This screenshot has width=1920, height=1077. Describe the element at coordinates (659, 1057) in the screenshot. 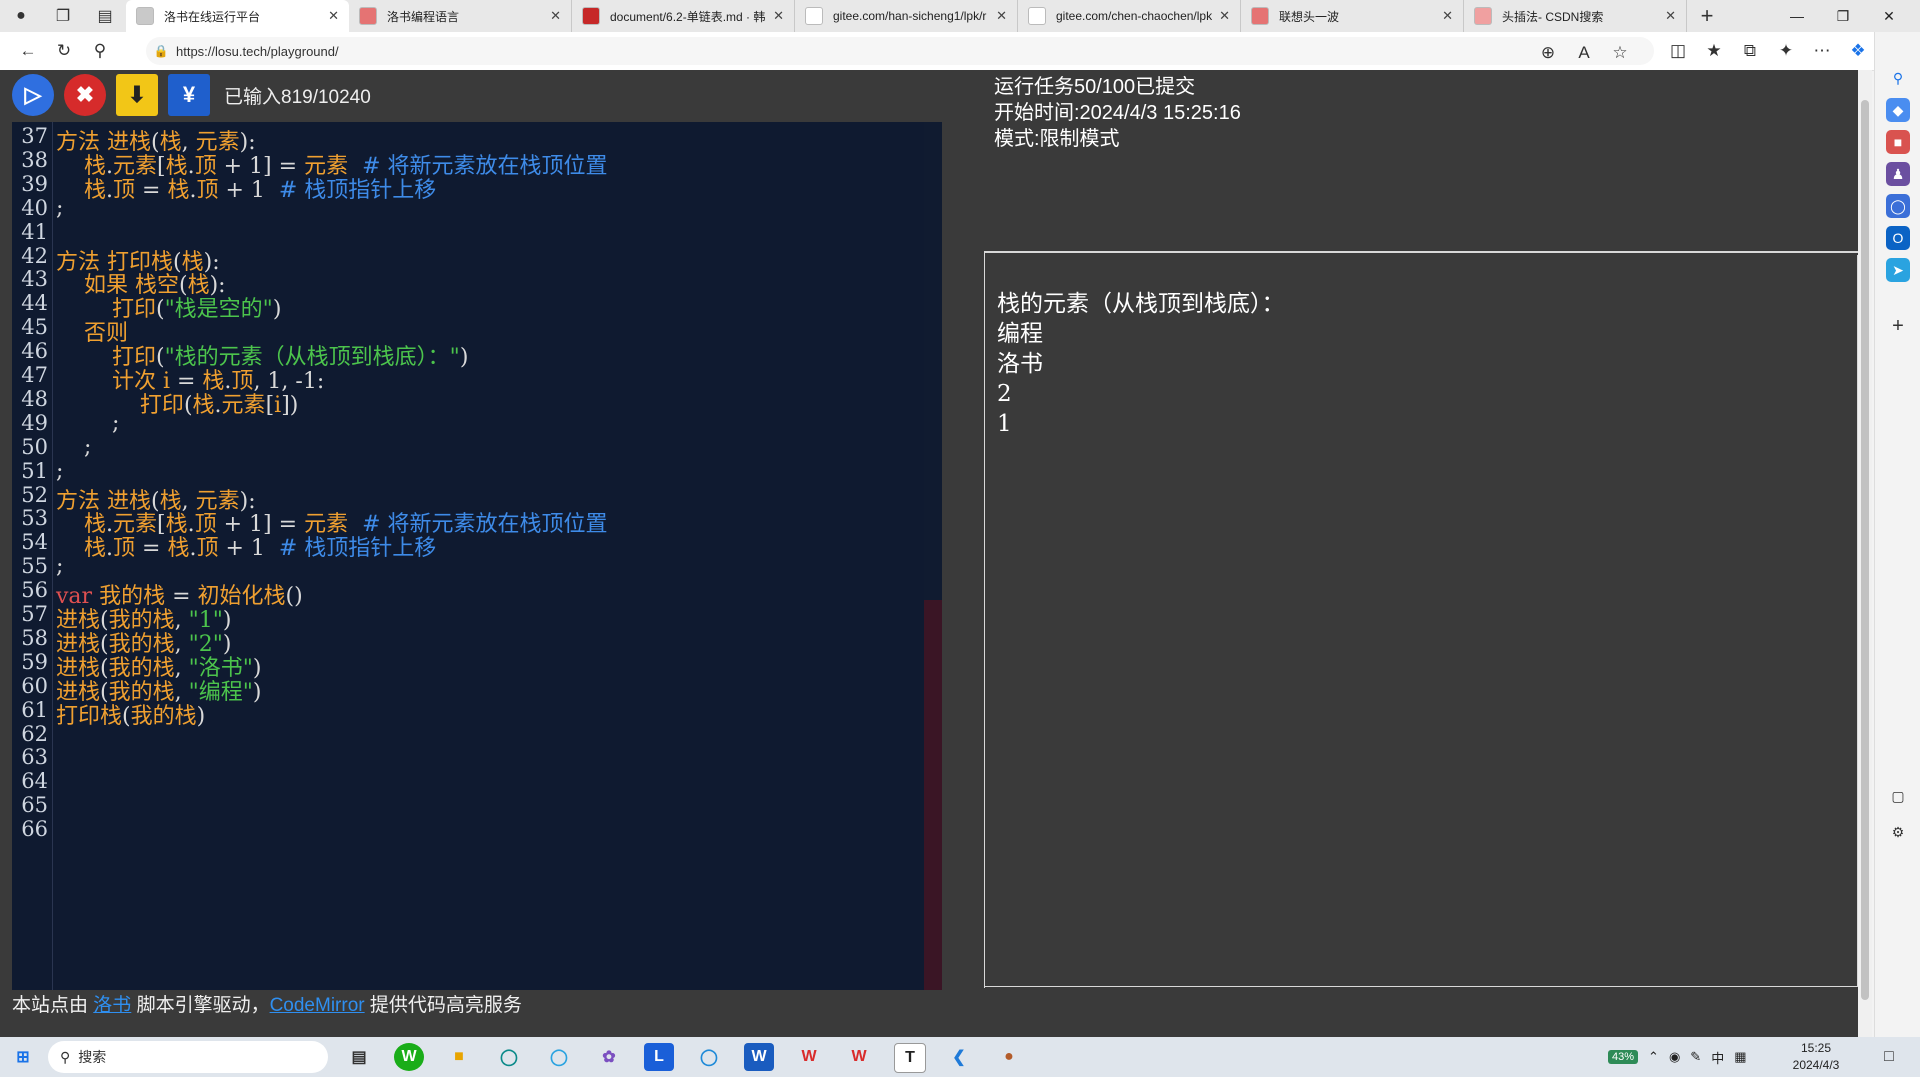

I see `lenovo-icon: L` at that location.